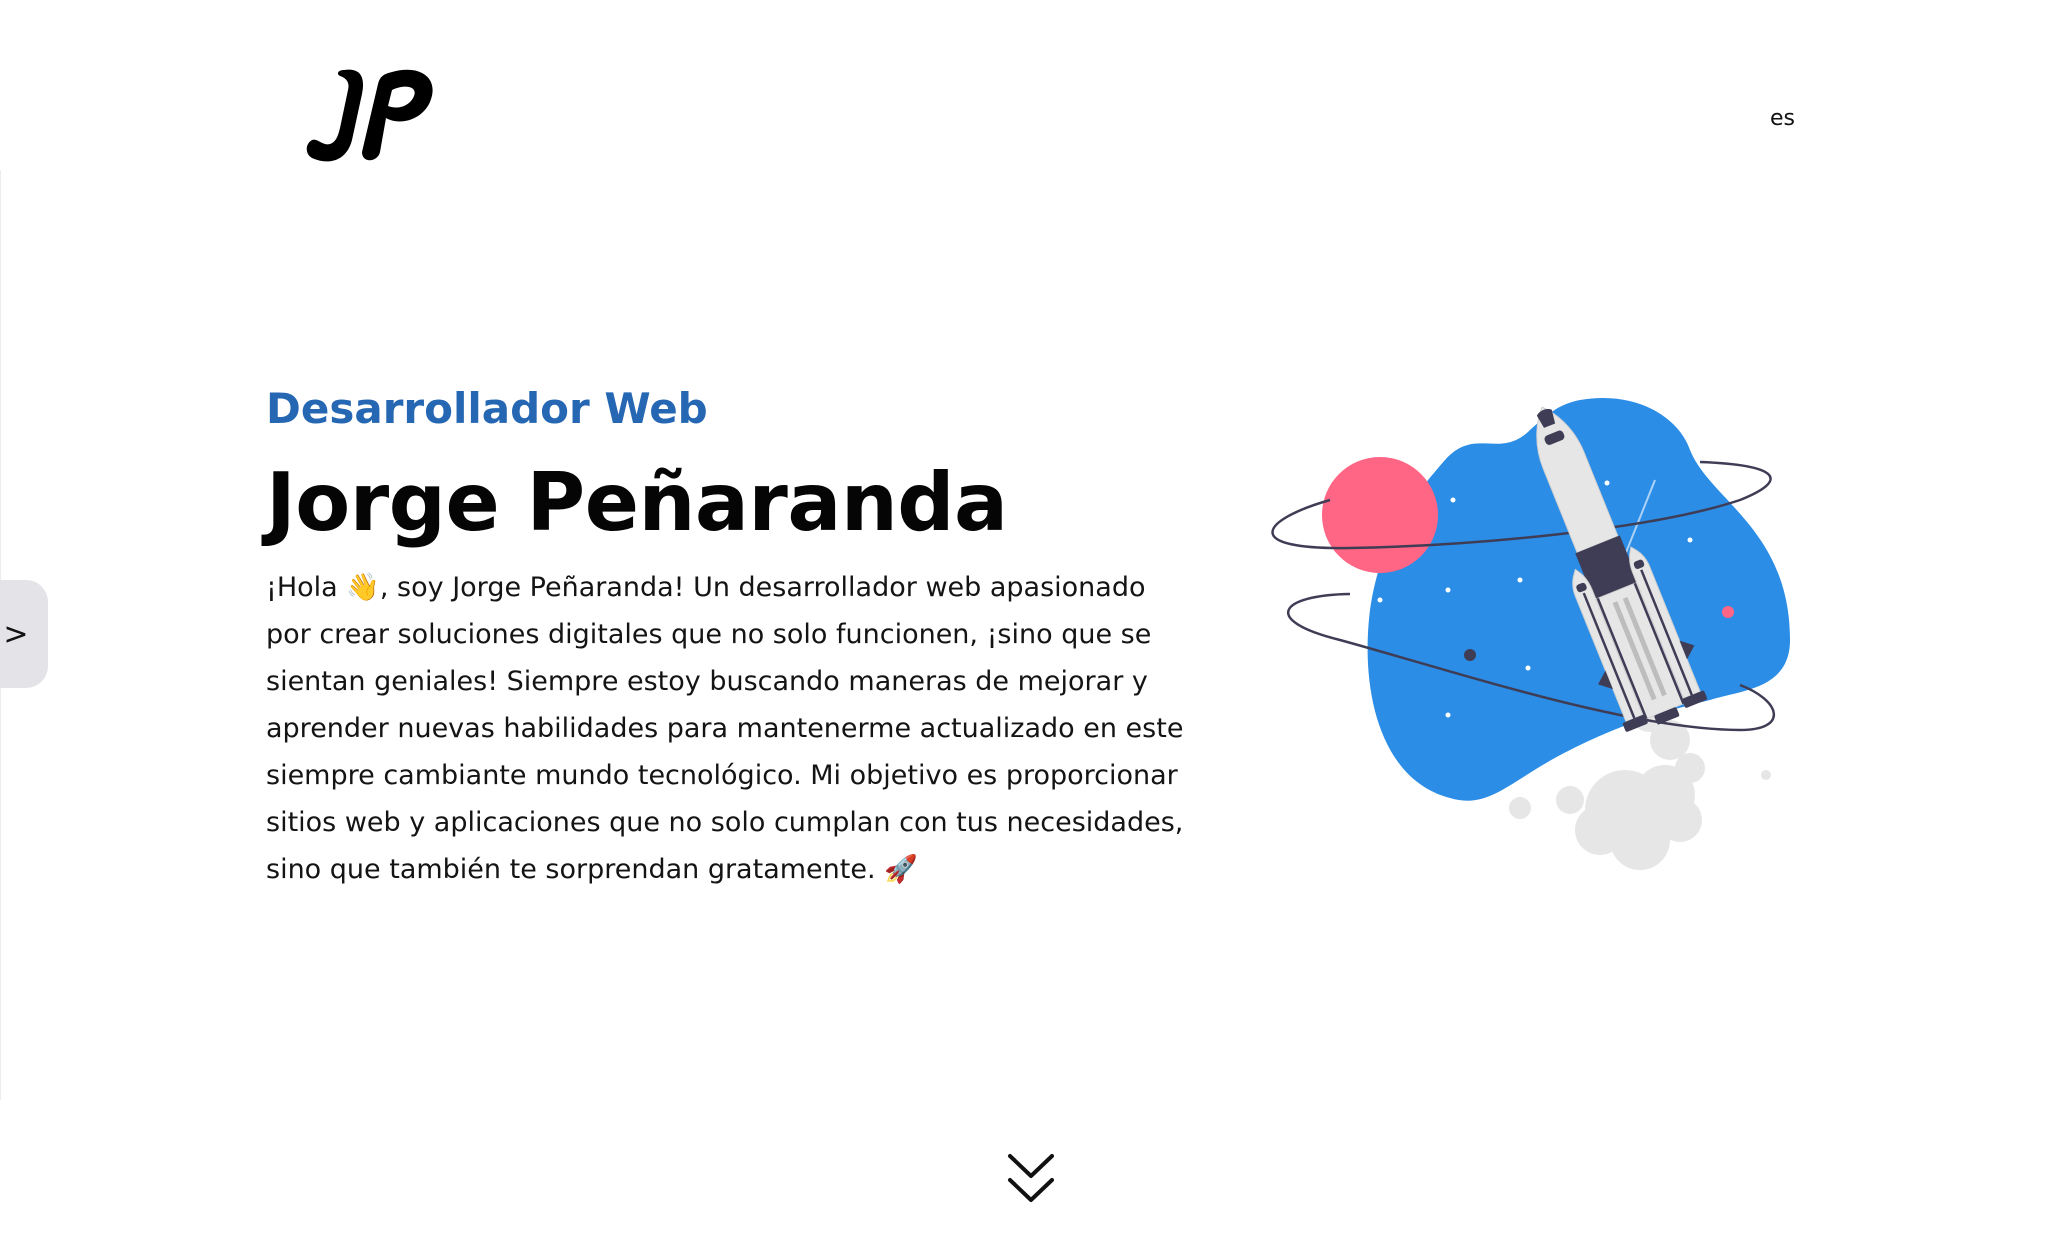 This screenshot has width=2048, height=1260. I want to click on language-selector: es, so click(1782, 118).